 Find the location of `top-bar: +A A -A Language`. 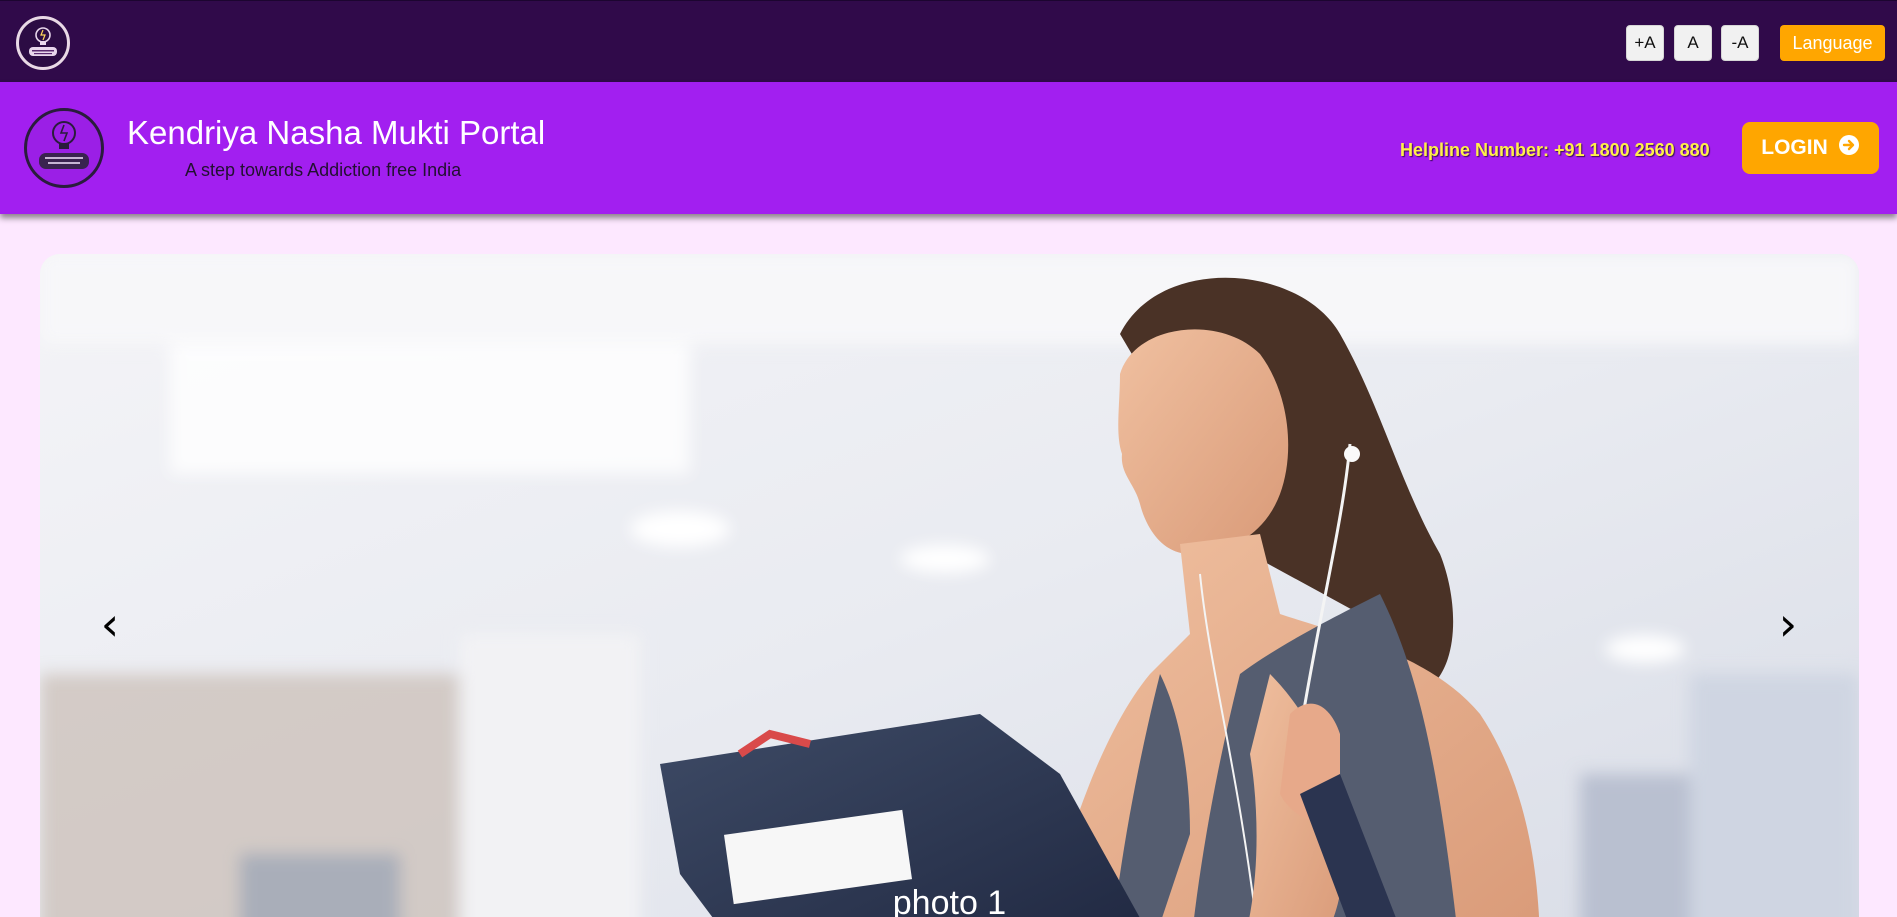

top-bar: +A A -A Language is located at coordinates (948, 41).